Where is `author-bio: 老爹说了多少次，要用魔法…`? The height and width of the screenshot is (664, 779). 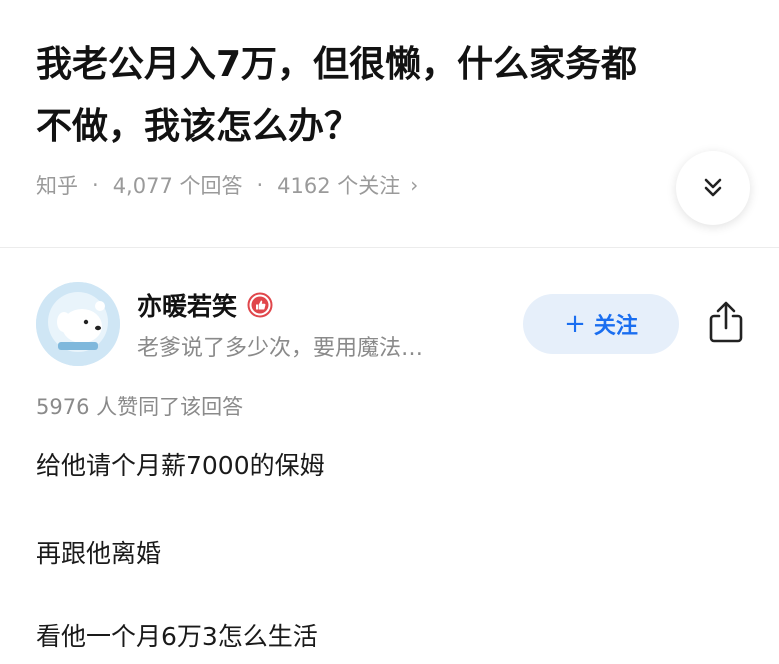 author-bio: 老爹说了多少次，要用魔法… is located at coordinates (280, 348).